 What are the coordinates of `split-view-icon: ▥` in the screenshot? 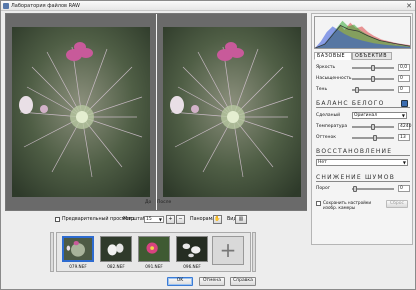 It's located at (241, 219).